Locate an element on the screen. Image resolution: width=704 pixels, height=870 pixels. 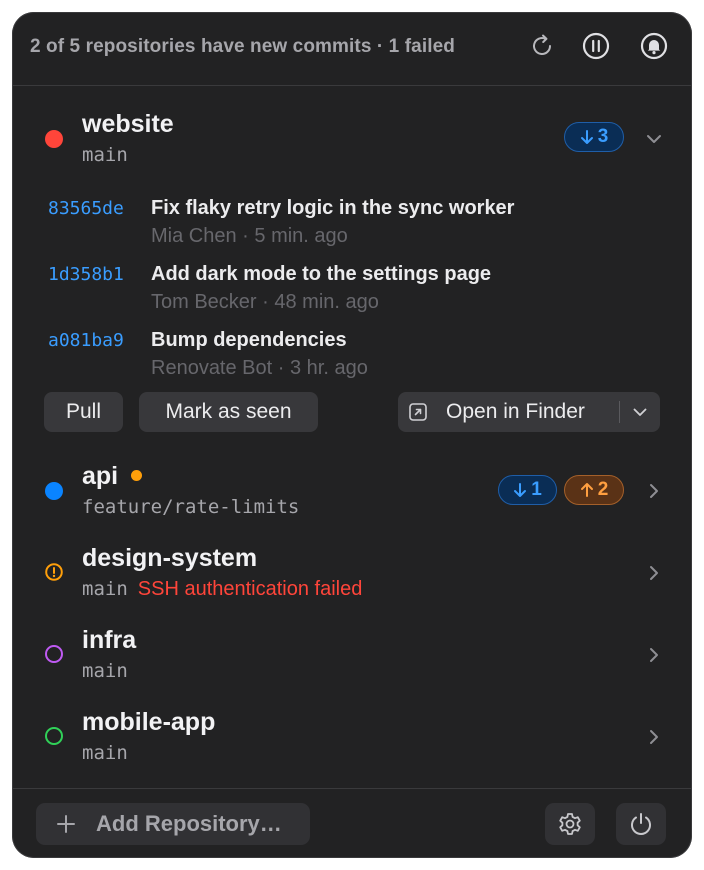
mark-as-seen-button: Mark as seen is located at coordinates (228, 412).